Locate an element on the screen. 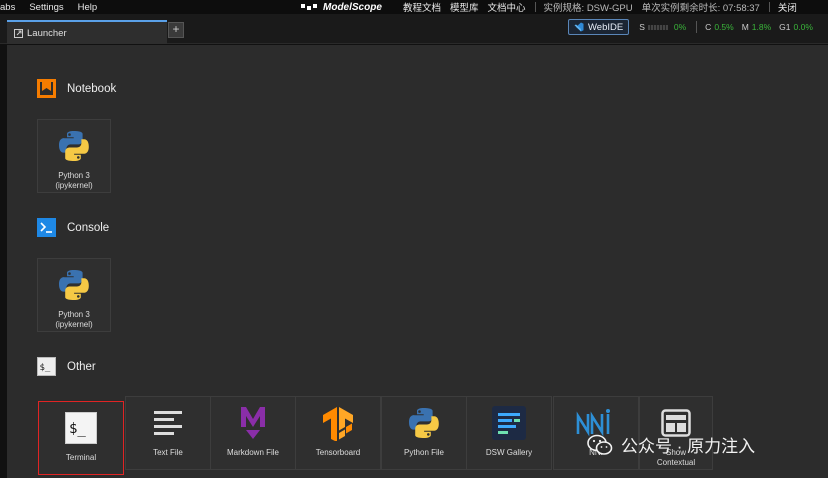  dsw-gallery-card: DSW Gallery is located at coordinates (509, 433).